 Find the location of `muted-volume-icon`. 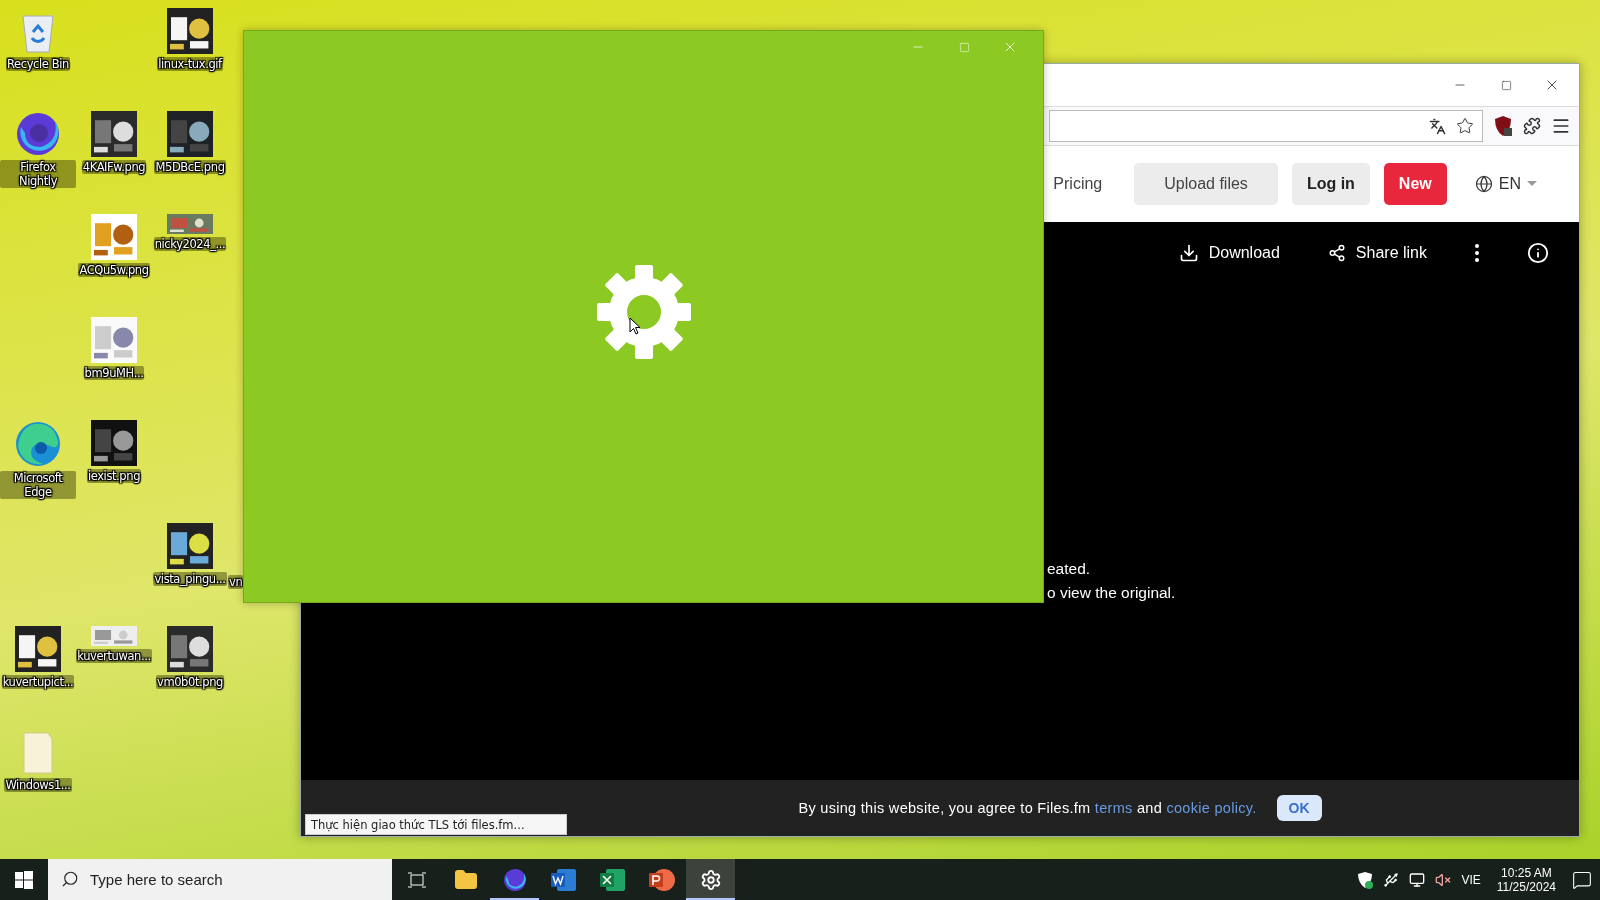

muted-volume-icon is located at coordinates (1443, 879).